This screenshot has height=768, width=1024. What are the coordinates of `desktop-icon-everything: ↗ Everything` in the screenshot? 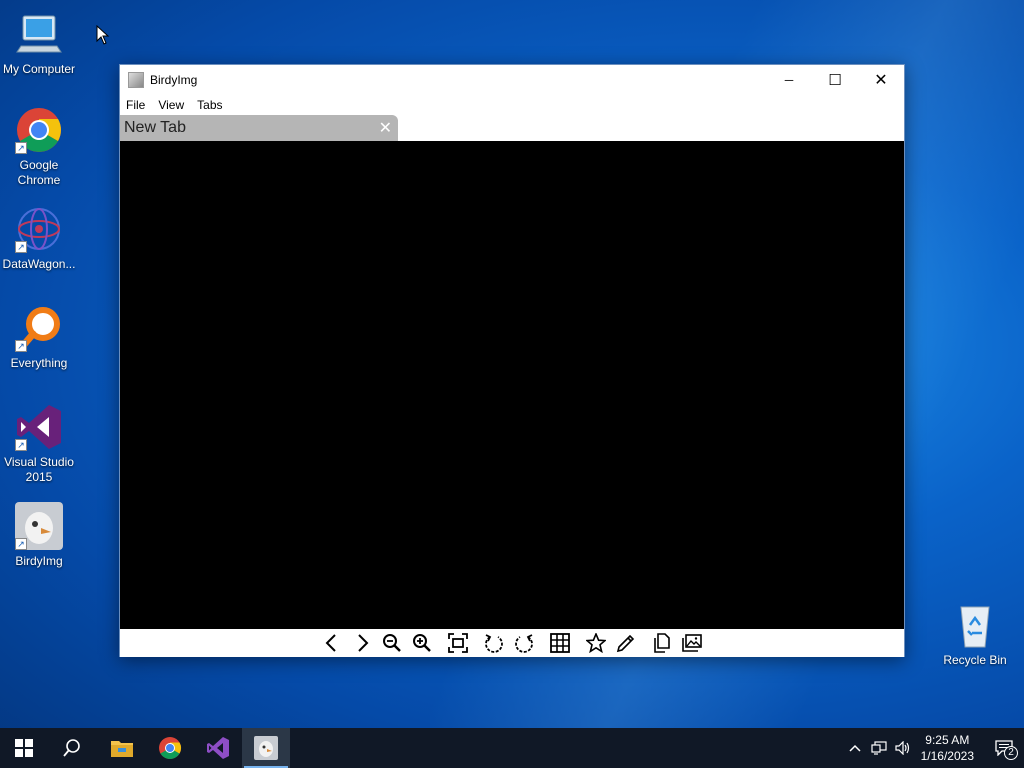 It's located at (39, 337).